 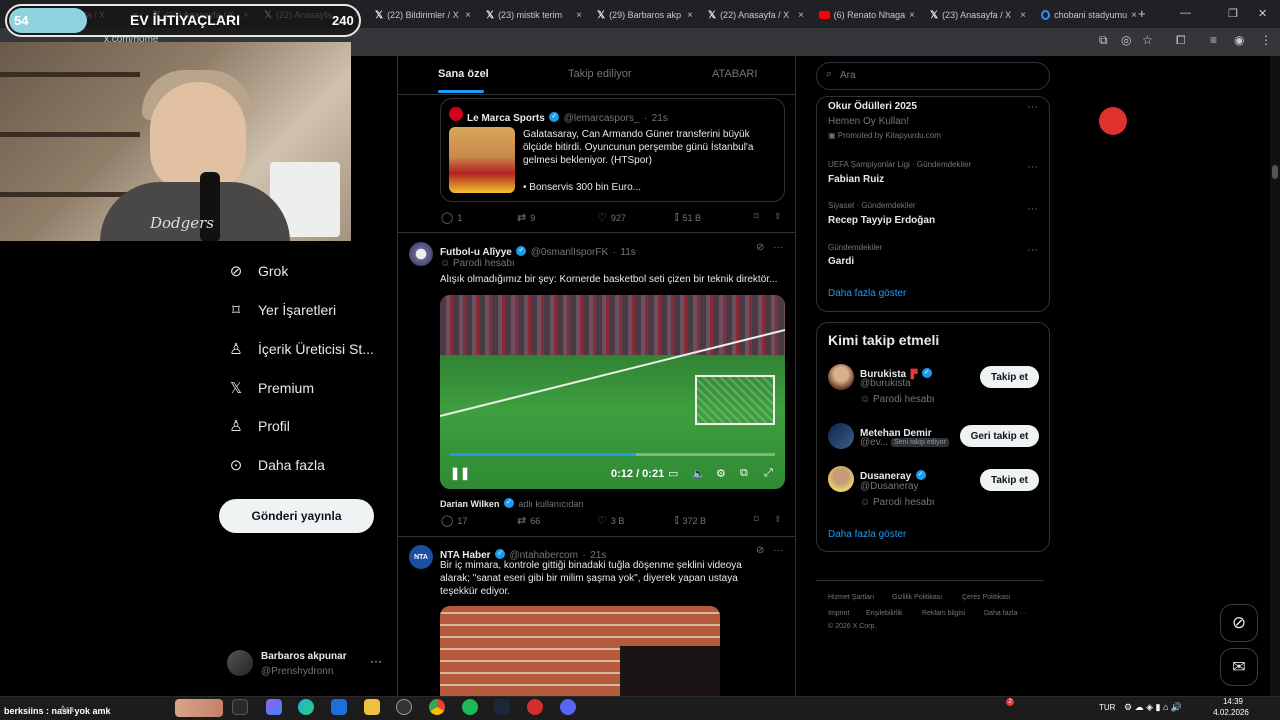 I want to click on nav-more: ⊙ Daha fazla, so click(x=276, y=465).